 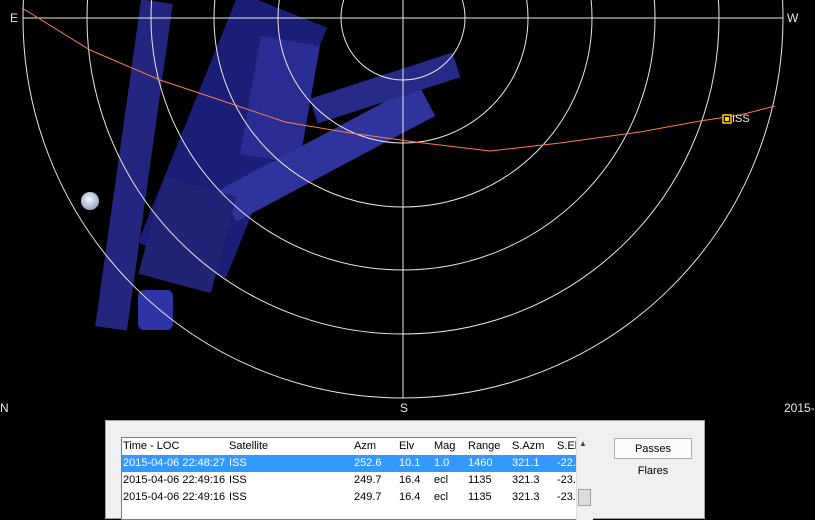 I want to click on direction-north-label: N, so click(x=4, y=408).